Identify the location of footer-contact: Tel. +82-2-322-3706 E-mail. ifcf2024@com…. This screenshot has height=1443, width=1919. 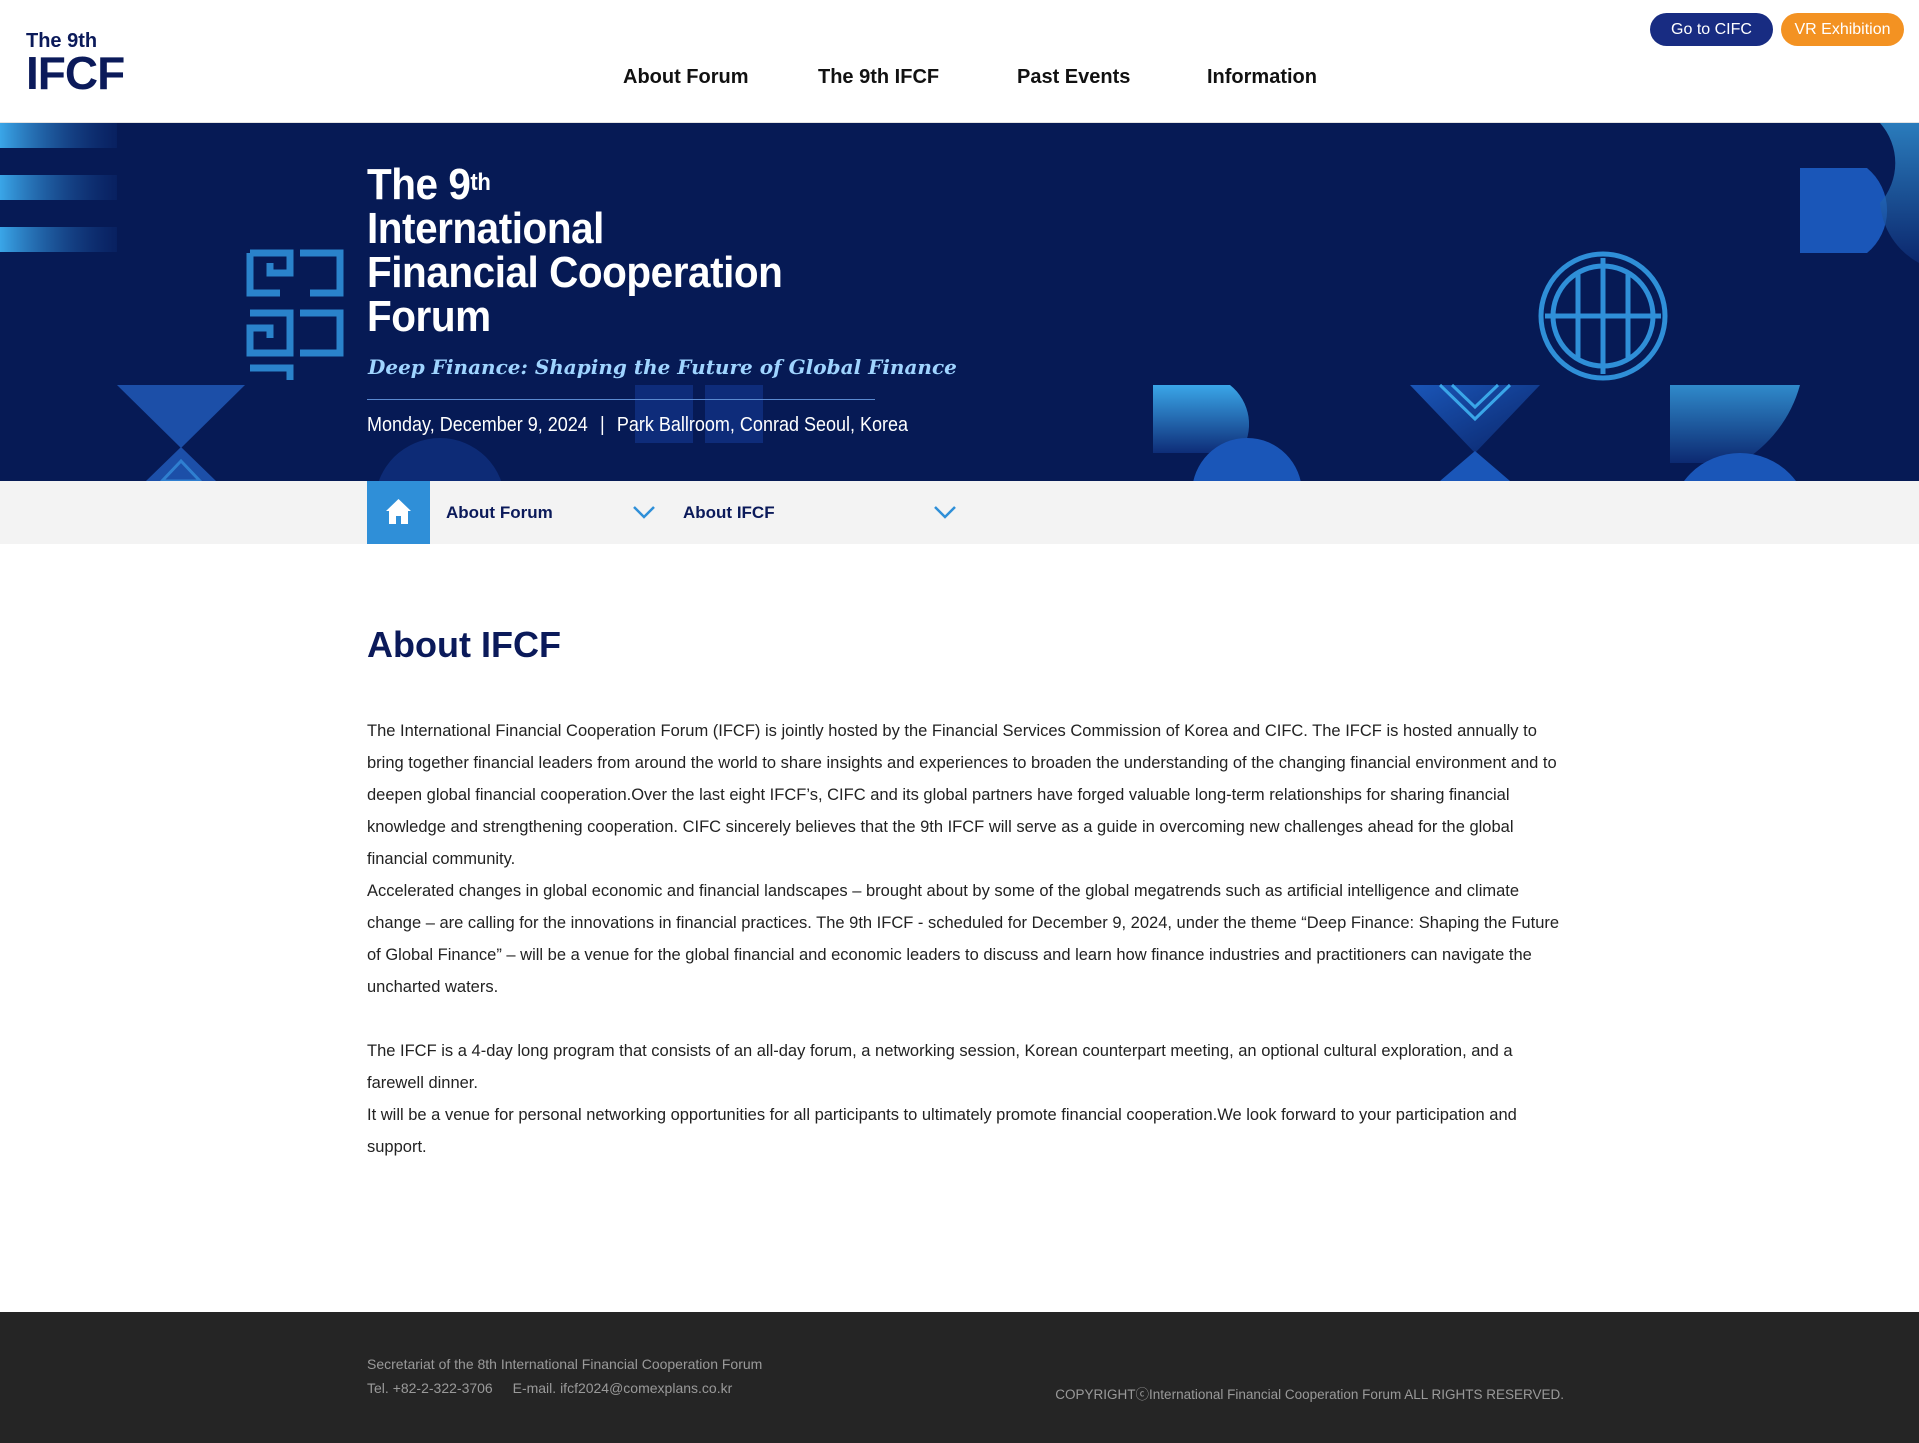
(549, 1388).